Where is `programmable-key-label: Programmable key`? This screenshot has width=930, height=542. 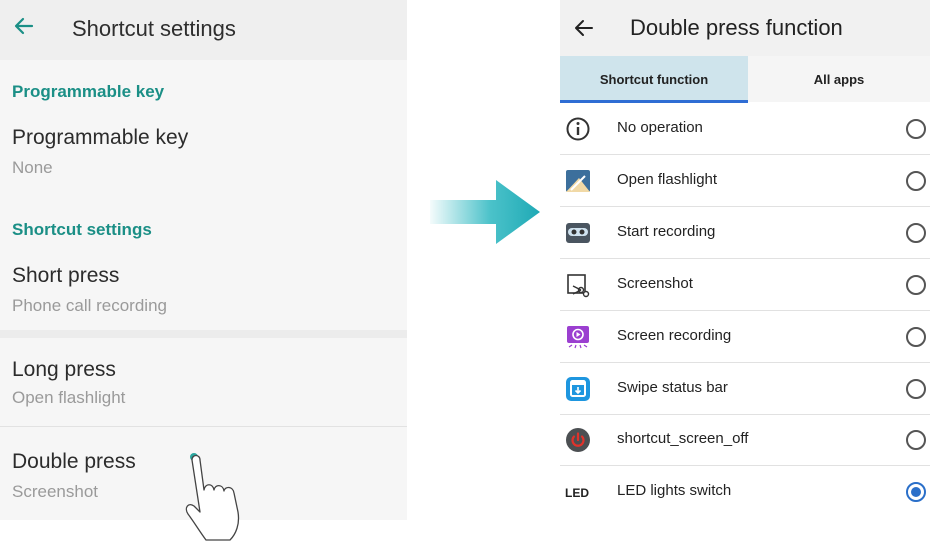 programmable-key-label: Programmable key is located at coordinates (100, 137).